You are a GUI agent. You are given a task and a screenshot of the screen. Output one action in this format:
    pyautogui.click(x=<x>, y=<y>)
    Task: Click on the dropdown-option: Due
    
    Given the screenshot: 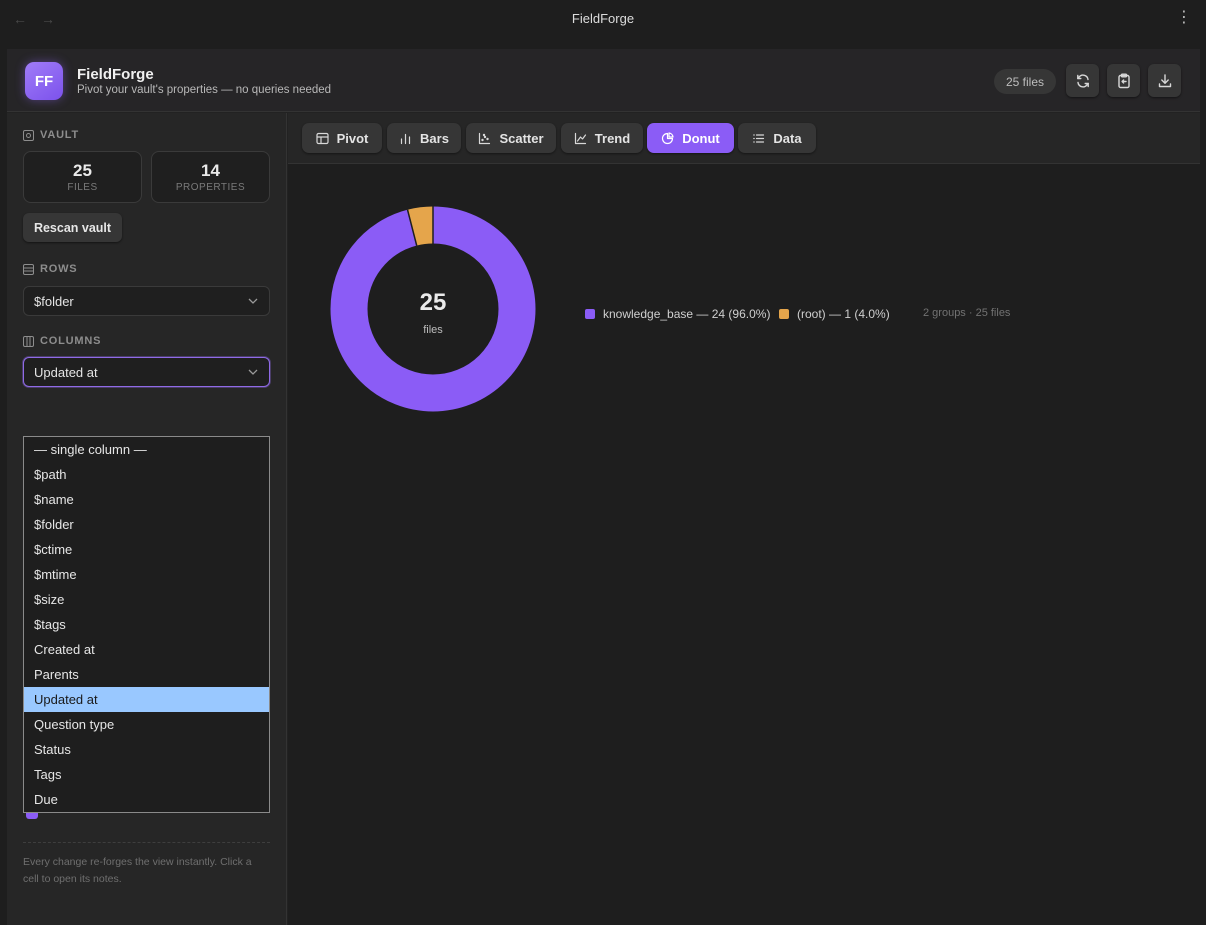 What is the action you would take?
    pyautogui.click(x=146, y=799)
    